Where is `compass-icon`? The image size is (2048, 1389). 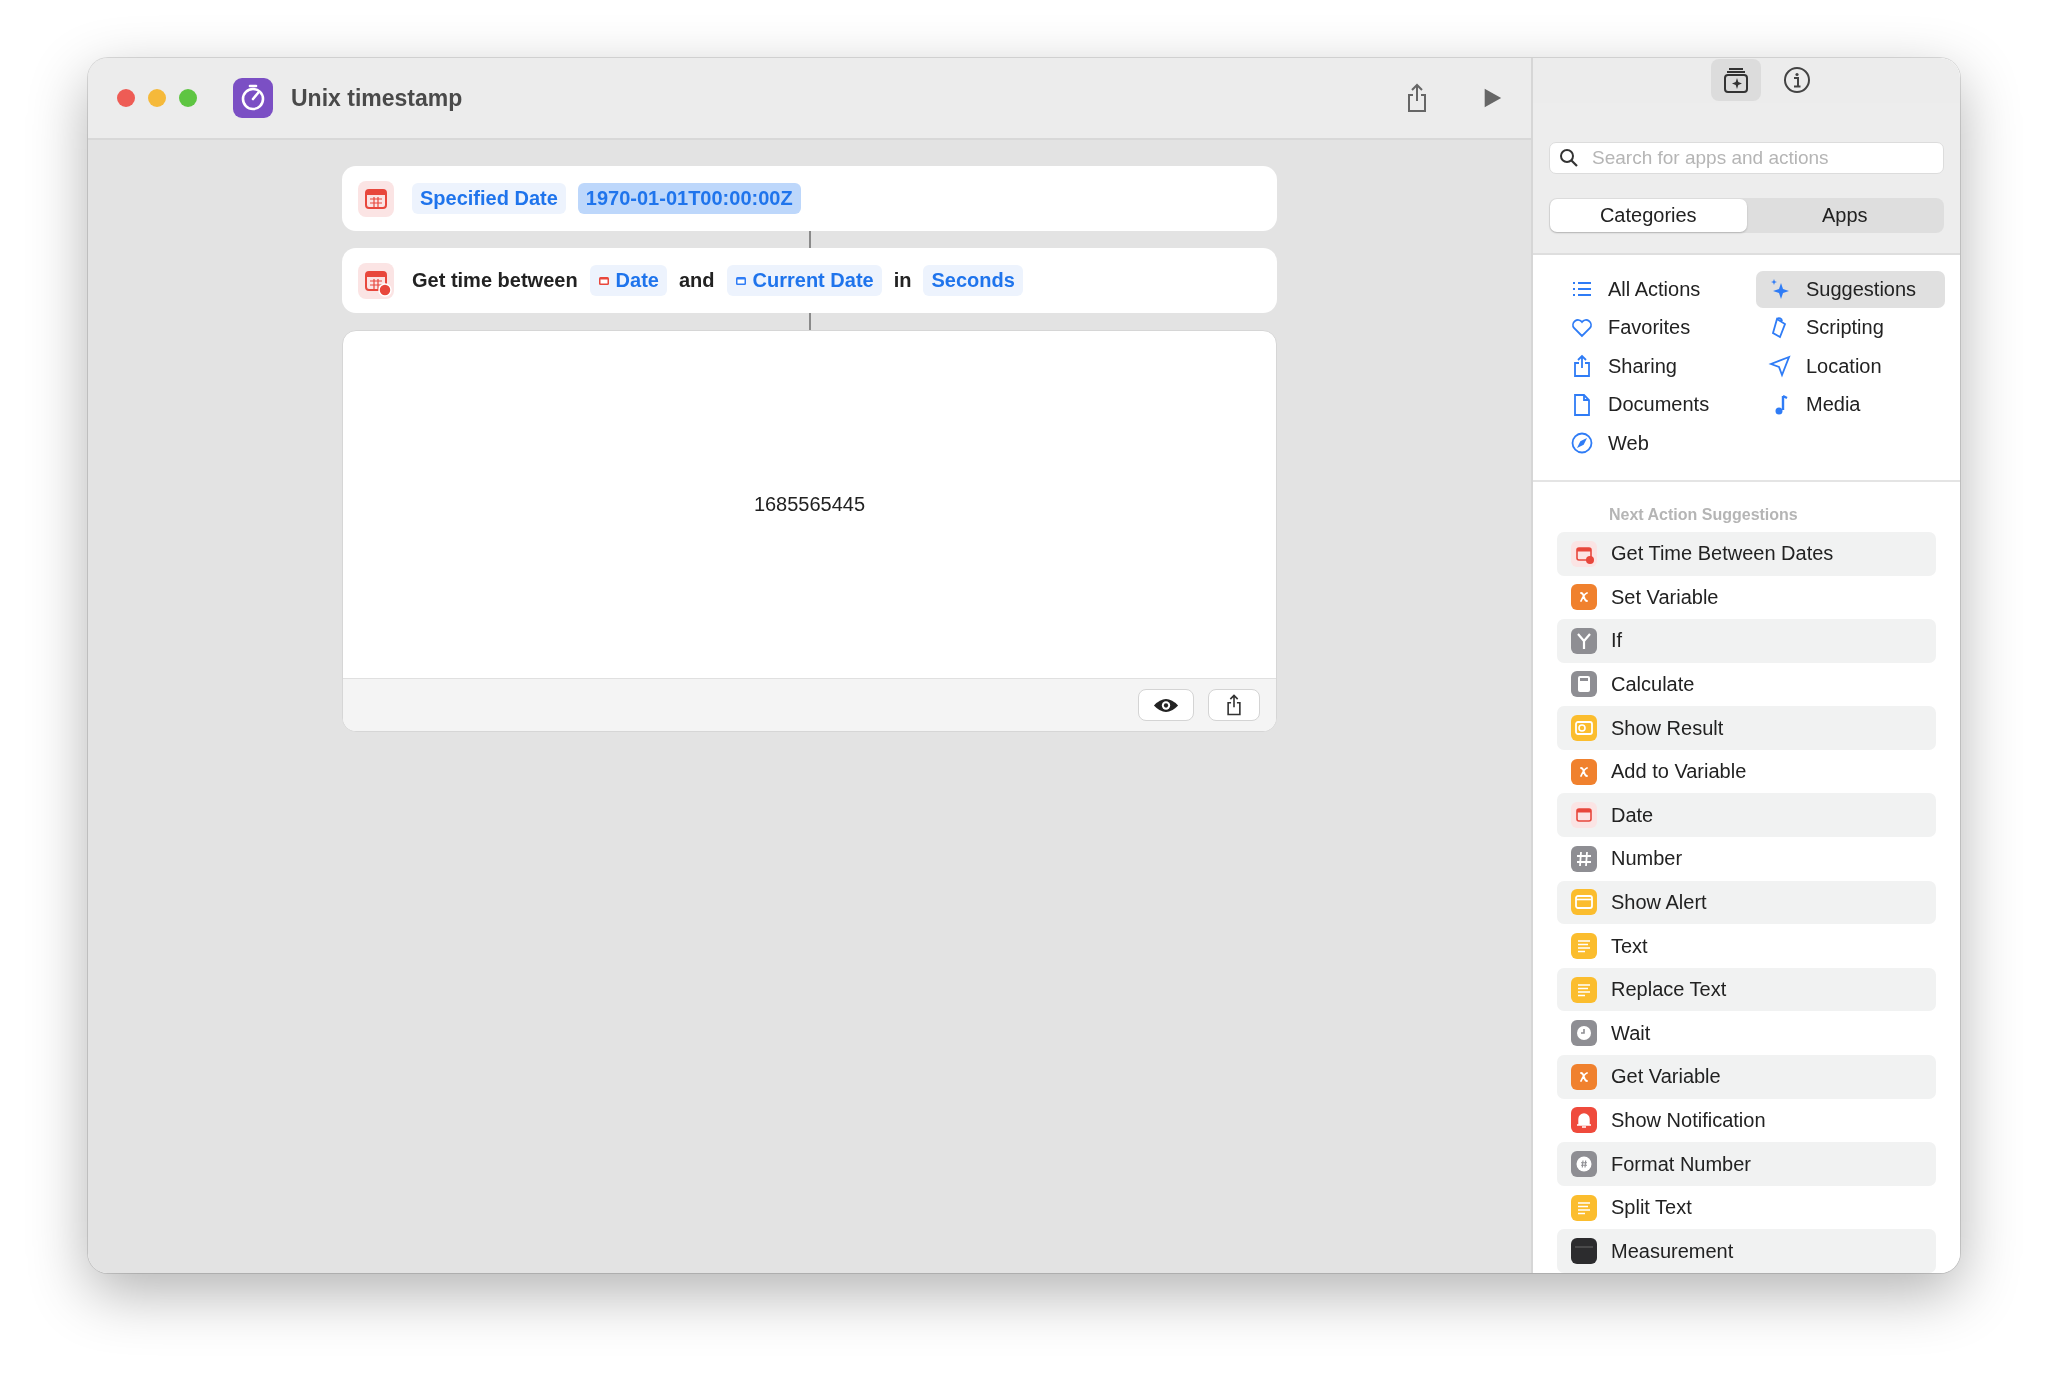 compass-icon is located at coordinates (1582, 443).